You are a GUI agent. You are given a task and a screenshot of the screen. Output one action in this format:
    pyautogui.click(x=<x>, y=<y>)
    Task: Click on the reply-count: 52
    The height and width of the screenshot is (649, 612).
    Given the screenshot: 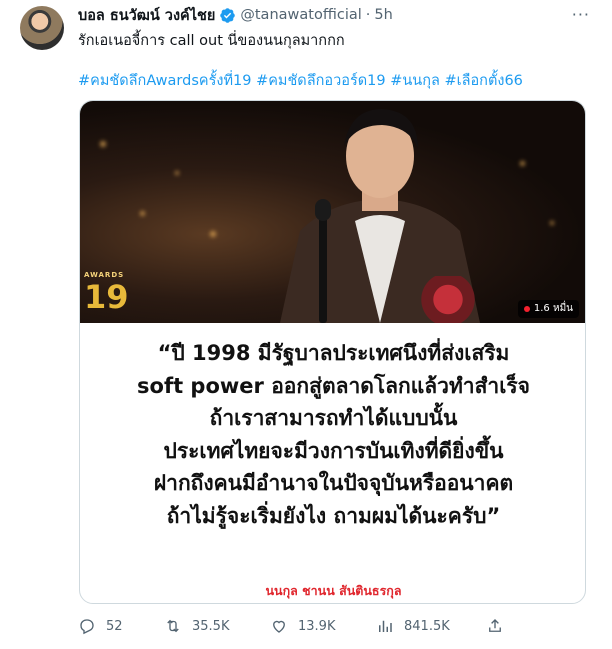 What is the action you would take?
    pyautogui.click(x=114, y=626)
    